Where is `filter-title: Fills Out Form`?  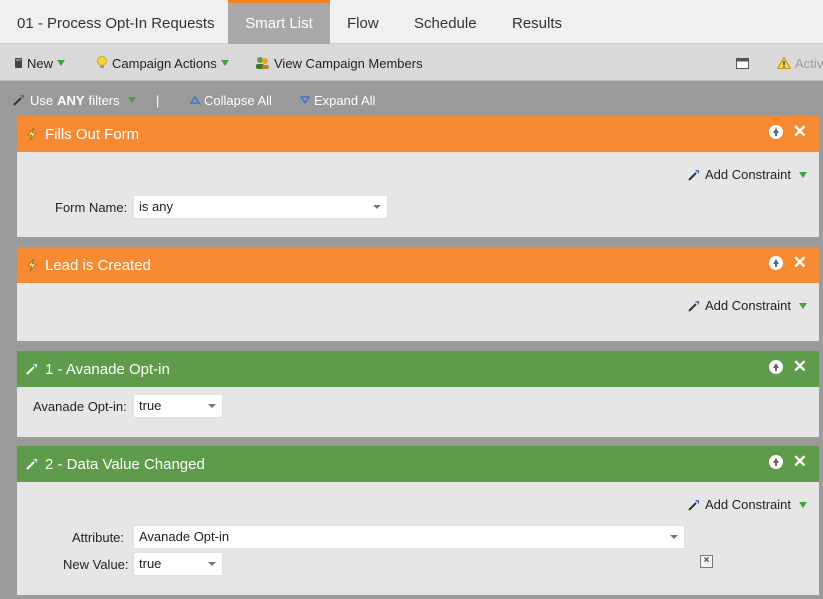 filter-title: Fills Out Form is located at coordinates (92, 134).